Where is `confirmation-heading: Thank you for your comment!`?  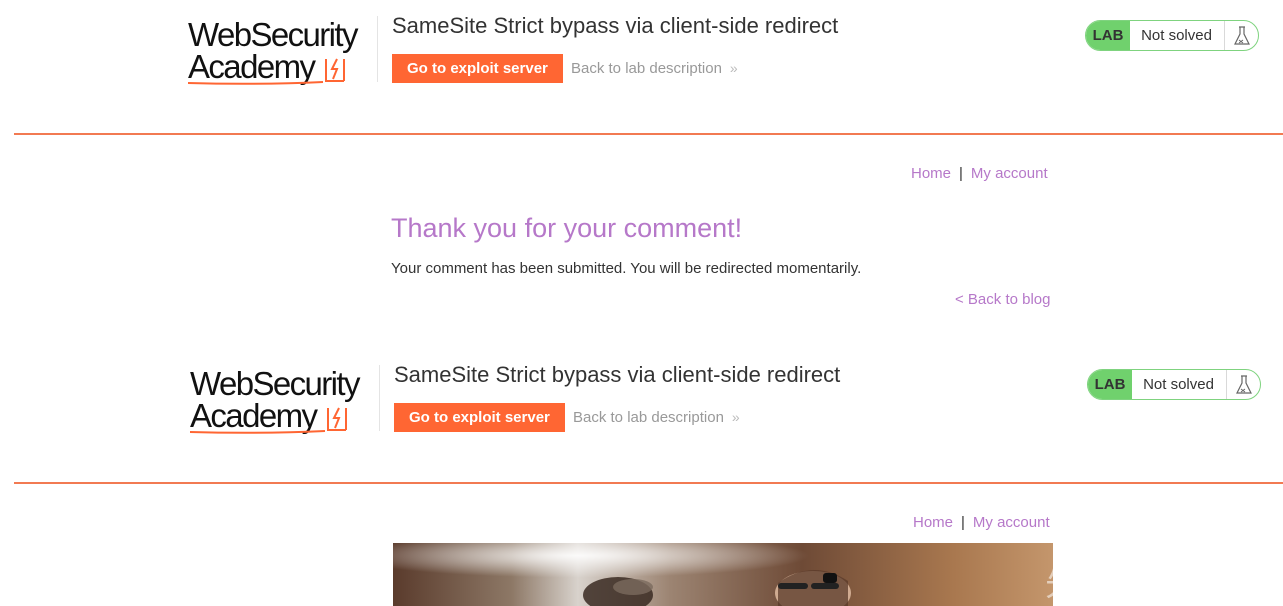
confirmation-heading: Thank you for your comment! is located at coordinates (567, 228).